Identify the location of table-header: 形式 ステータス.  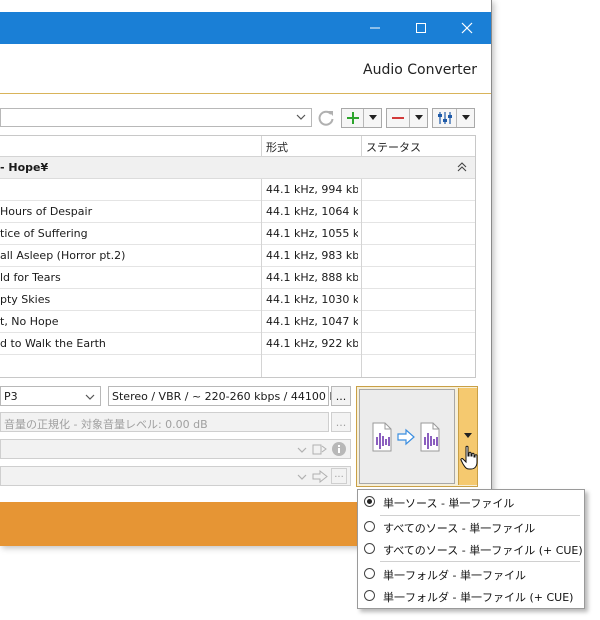
(237, 146).